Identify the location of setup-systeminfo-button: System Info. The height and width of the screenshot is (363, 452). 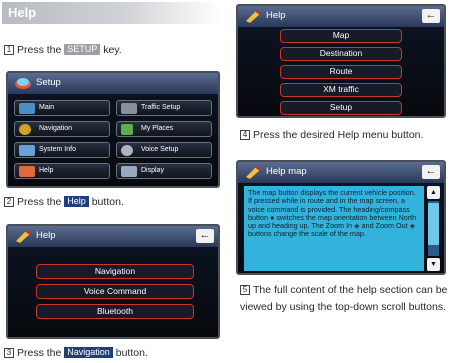
(62, 150).